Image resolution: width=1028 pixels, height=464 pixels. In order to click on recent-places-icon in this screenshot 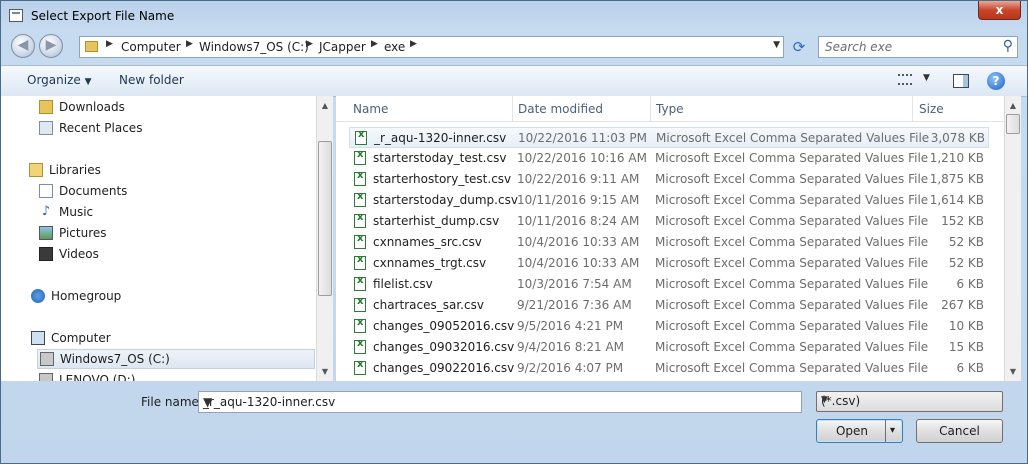, I will do `click(46, 128)`.